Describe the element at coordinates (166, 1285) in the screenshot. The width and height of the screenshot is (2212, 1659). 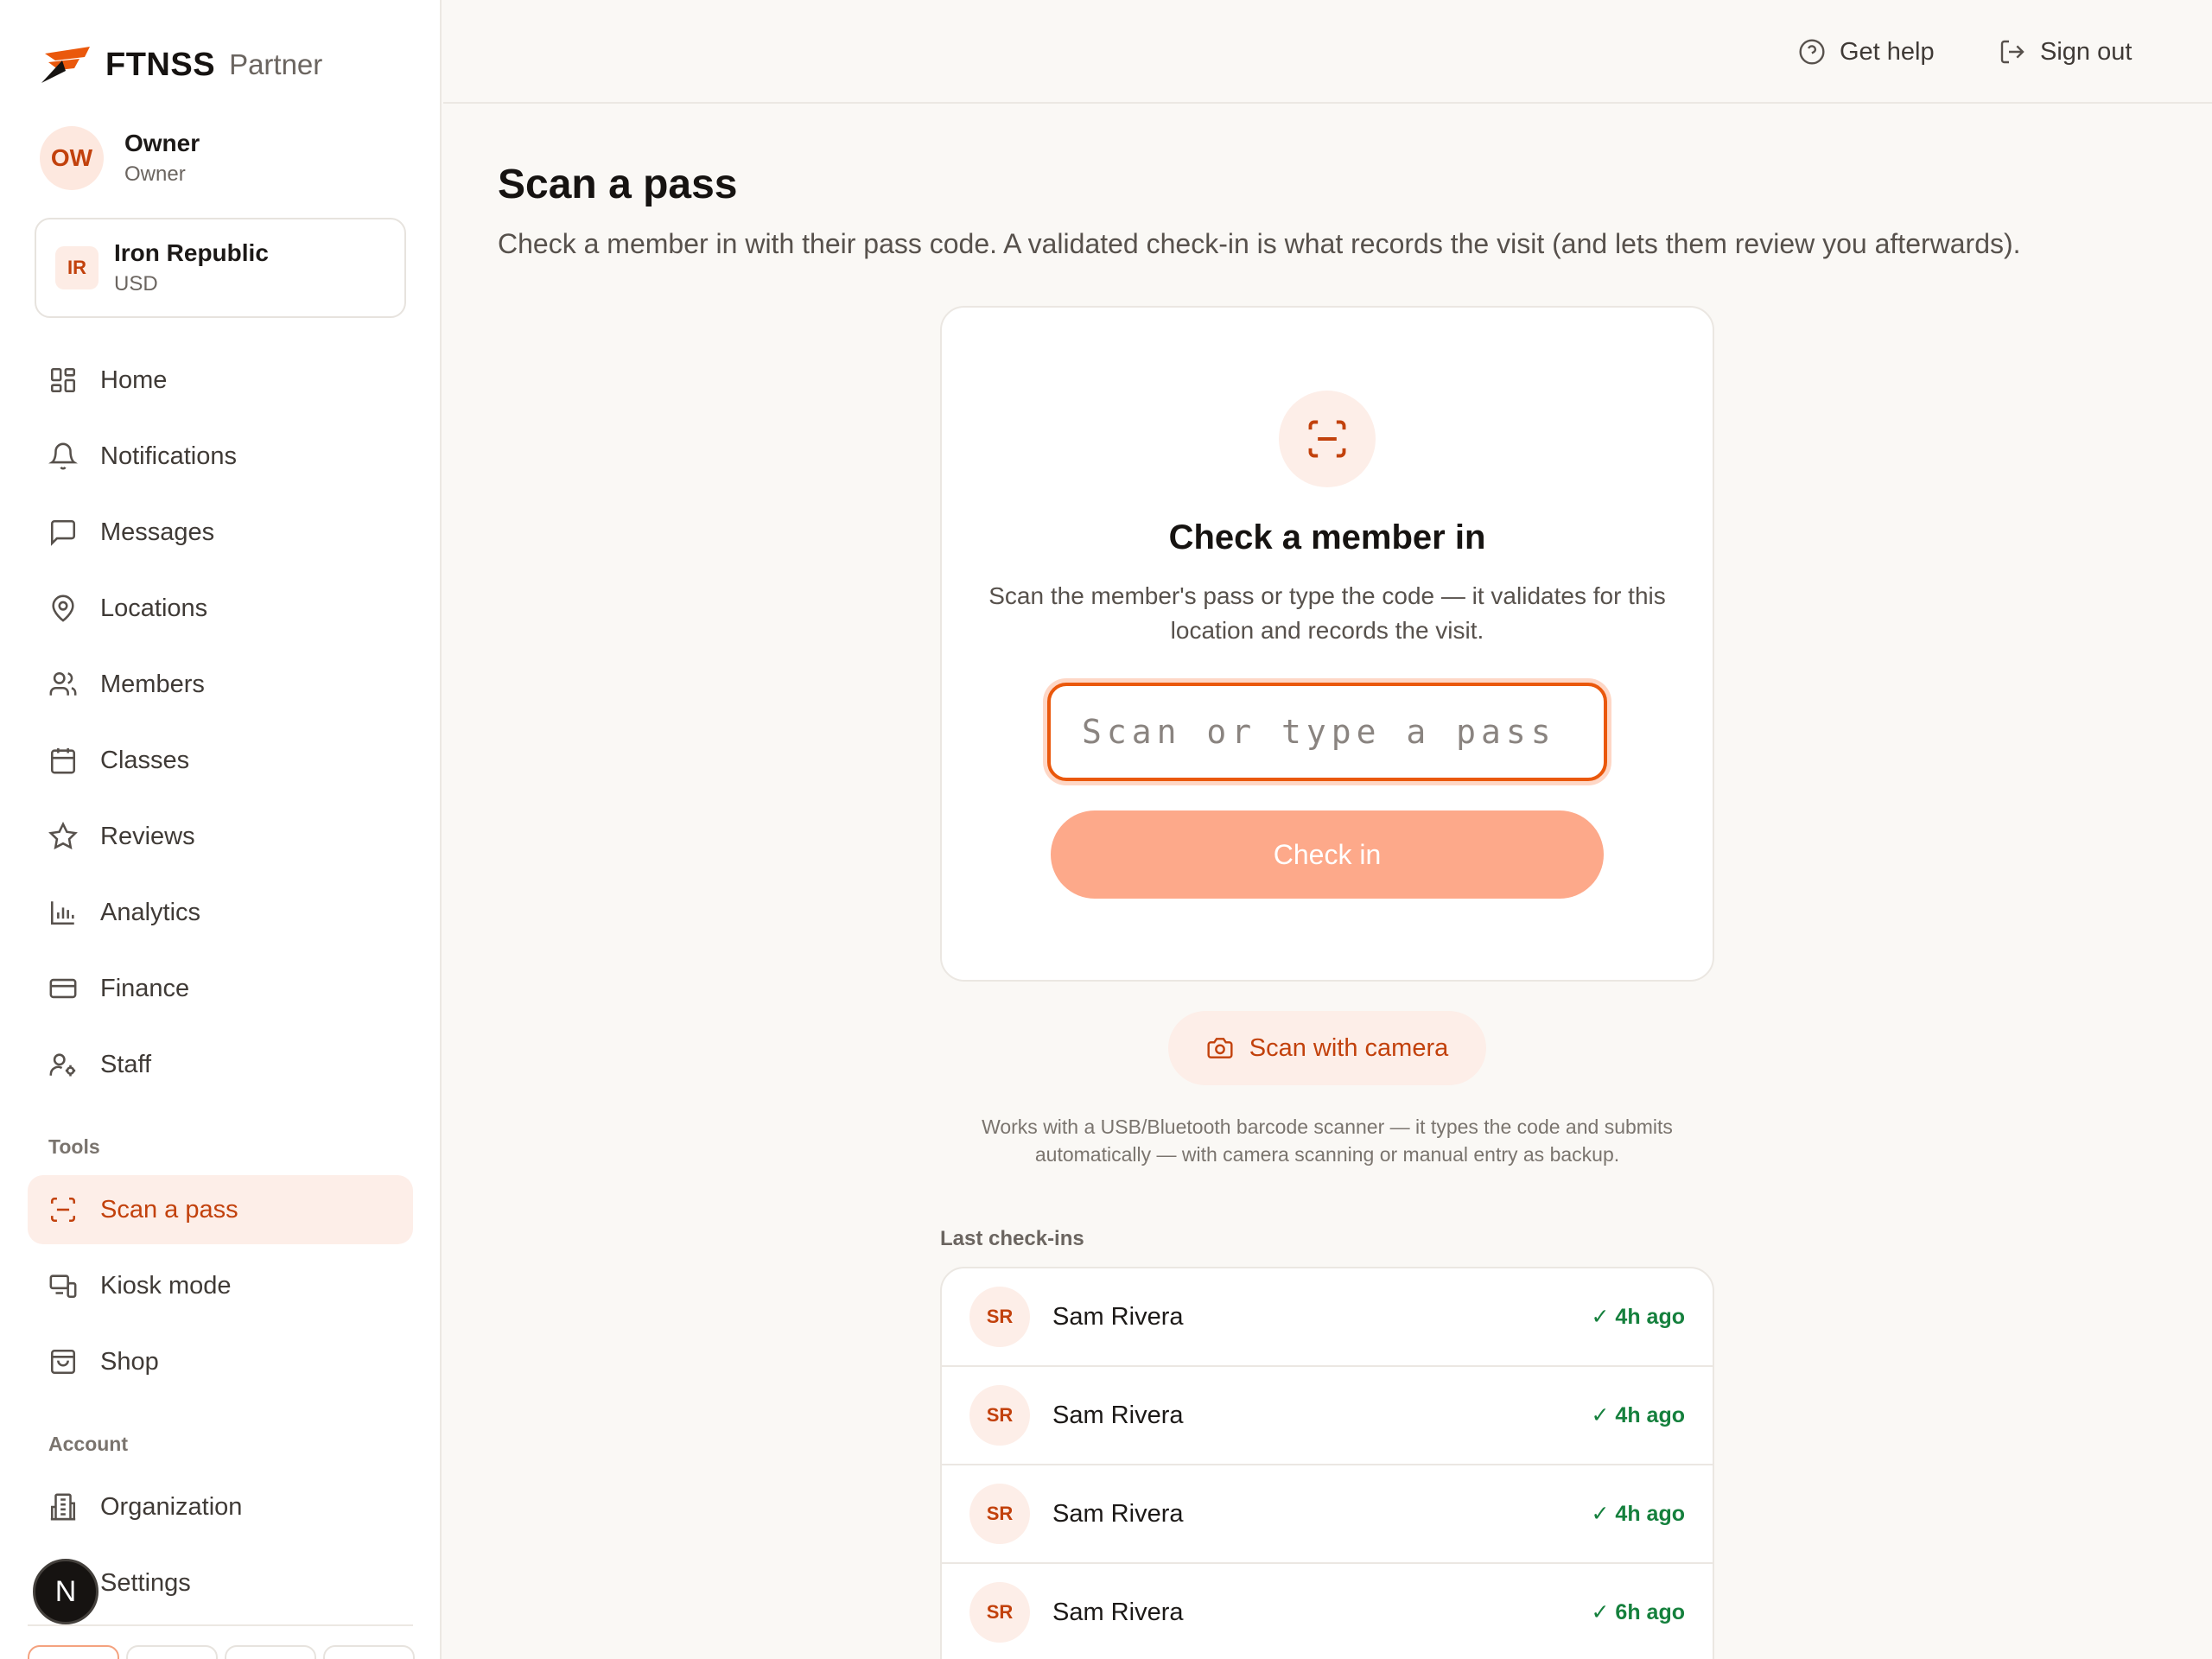
I see `sidebar-item-label: Kiosk mode` at that location.